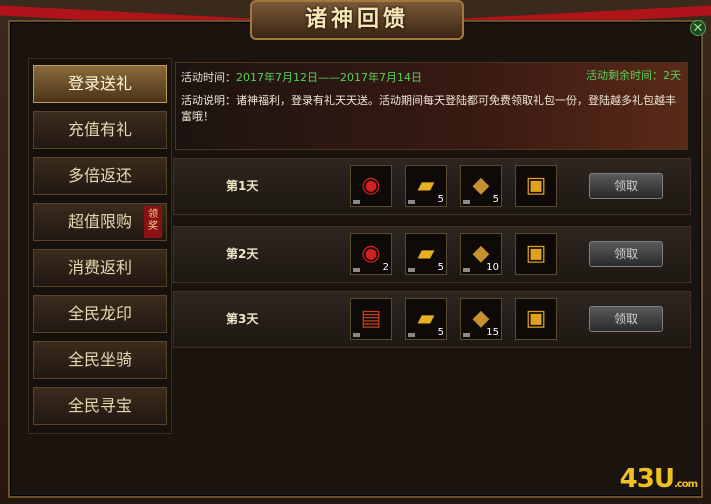 This screenshot has height=504, width=711. I want to click on reward-row-day1: 第1天 ◉ ▰ 5 ◆ 5 ▣ 领取, so click(432, 186).